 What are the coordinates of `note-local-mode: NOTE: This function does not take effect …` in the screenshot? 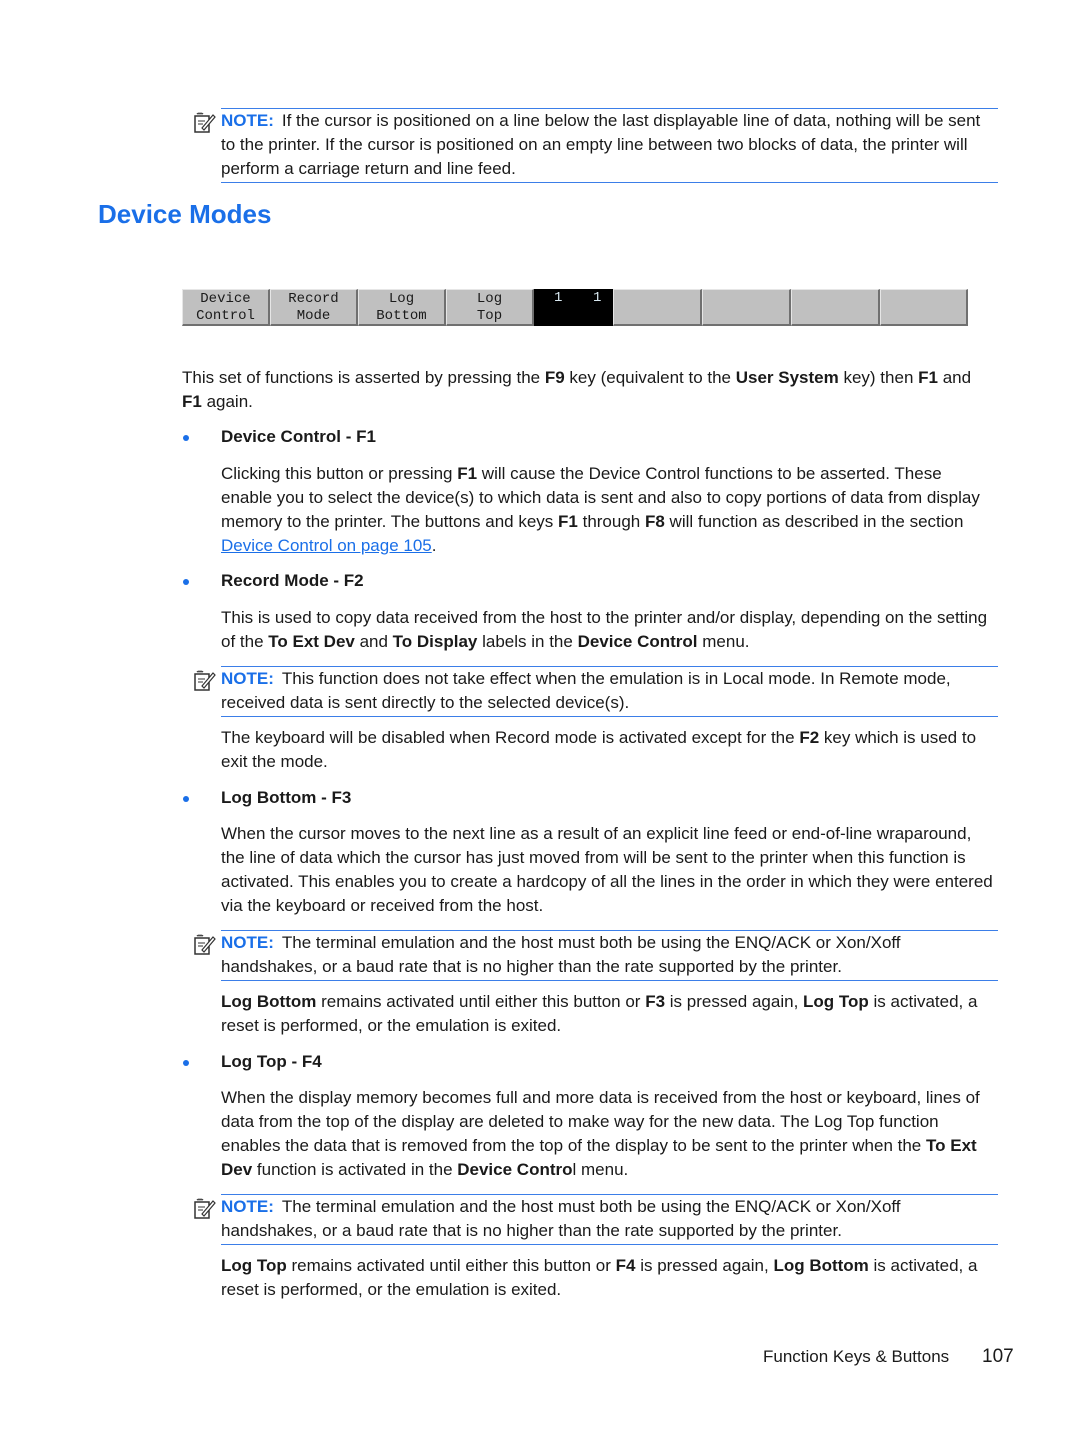 It's located at (596, 691).